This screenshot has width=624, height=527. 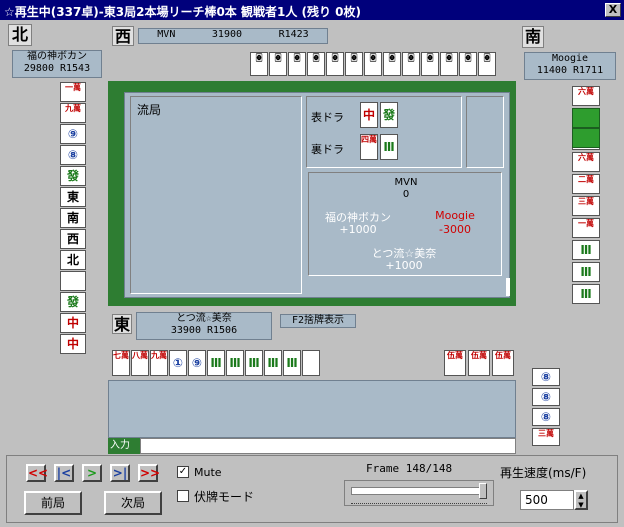 What do you see at coordinates (73, 281) in the screenshot?
I see `north-hand-tile` at bounding box center [73, 281].